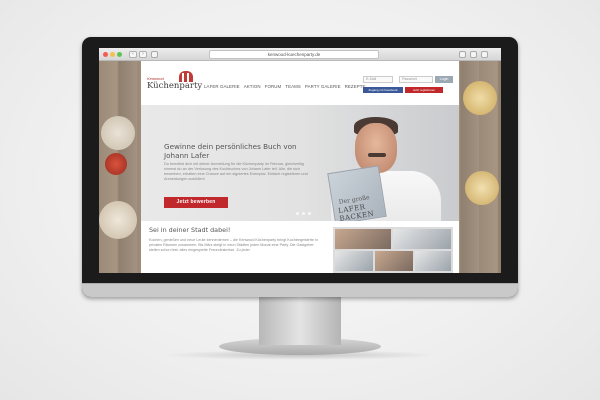 The height and width of the screenshot is (400, 600). I want to click on site-logo: Kenwood Küchenparty, so click(175, 84).